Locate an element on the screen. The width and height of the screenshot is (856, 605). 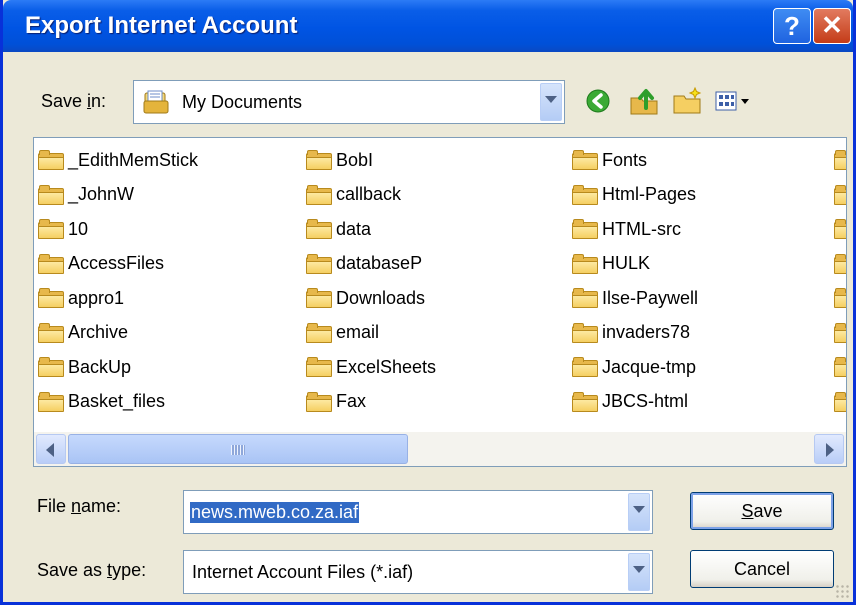
list-item-label: ExcelSheets is located at coordinates (386, 366).